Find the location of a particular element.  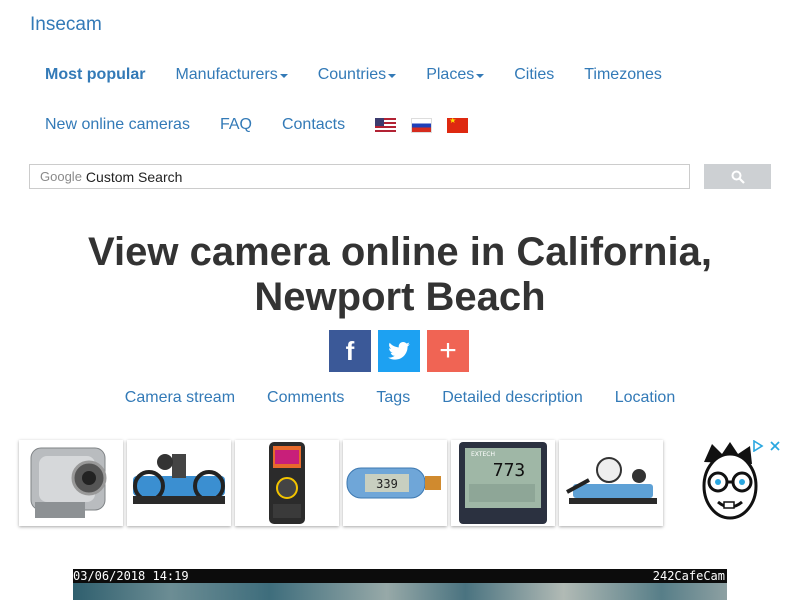

nav-new-online-cameras: New online cameras is located at coordinates (117, 125).